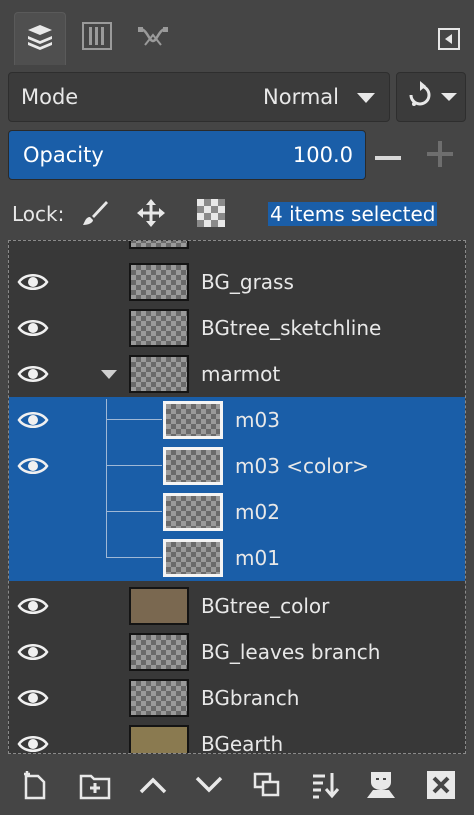 The image size is (474, 815). Describe the element at coordinates (353, 214) in the screenshot. I see `selection-status: 4 items selected` at that location.